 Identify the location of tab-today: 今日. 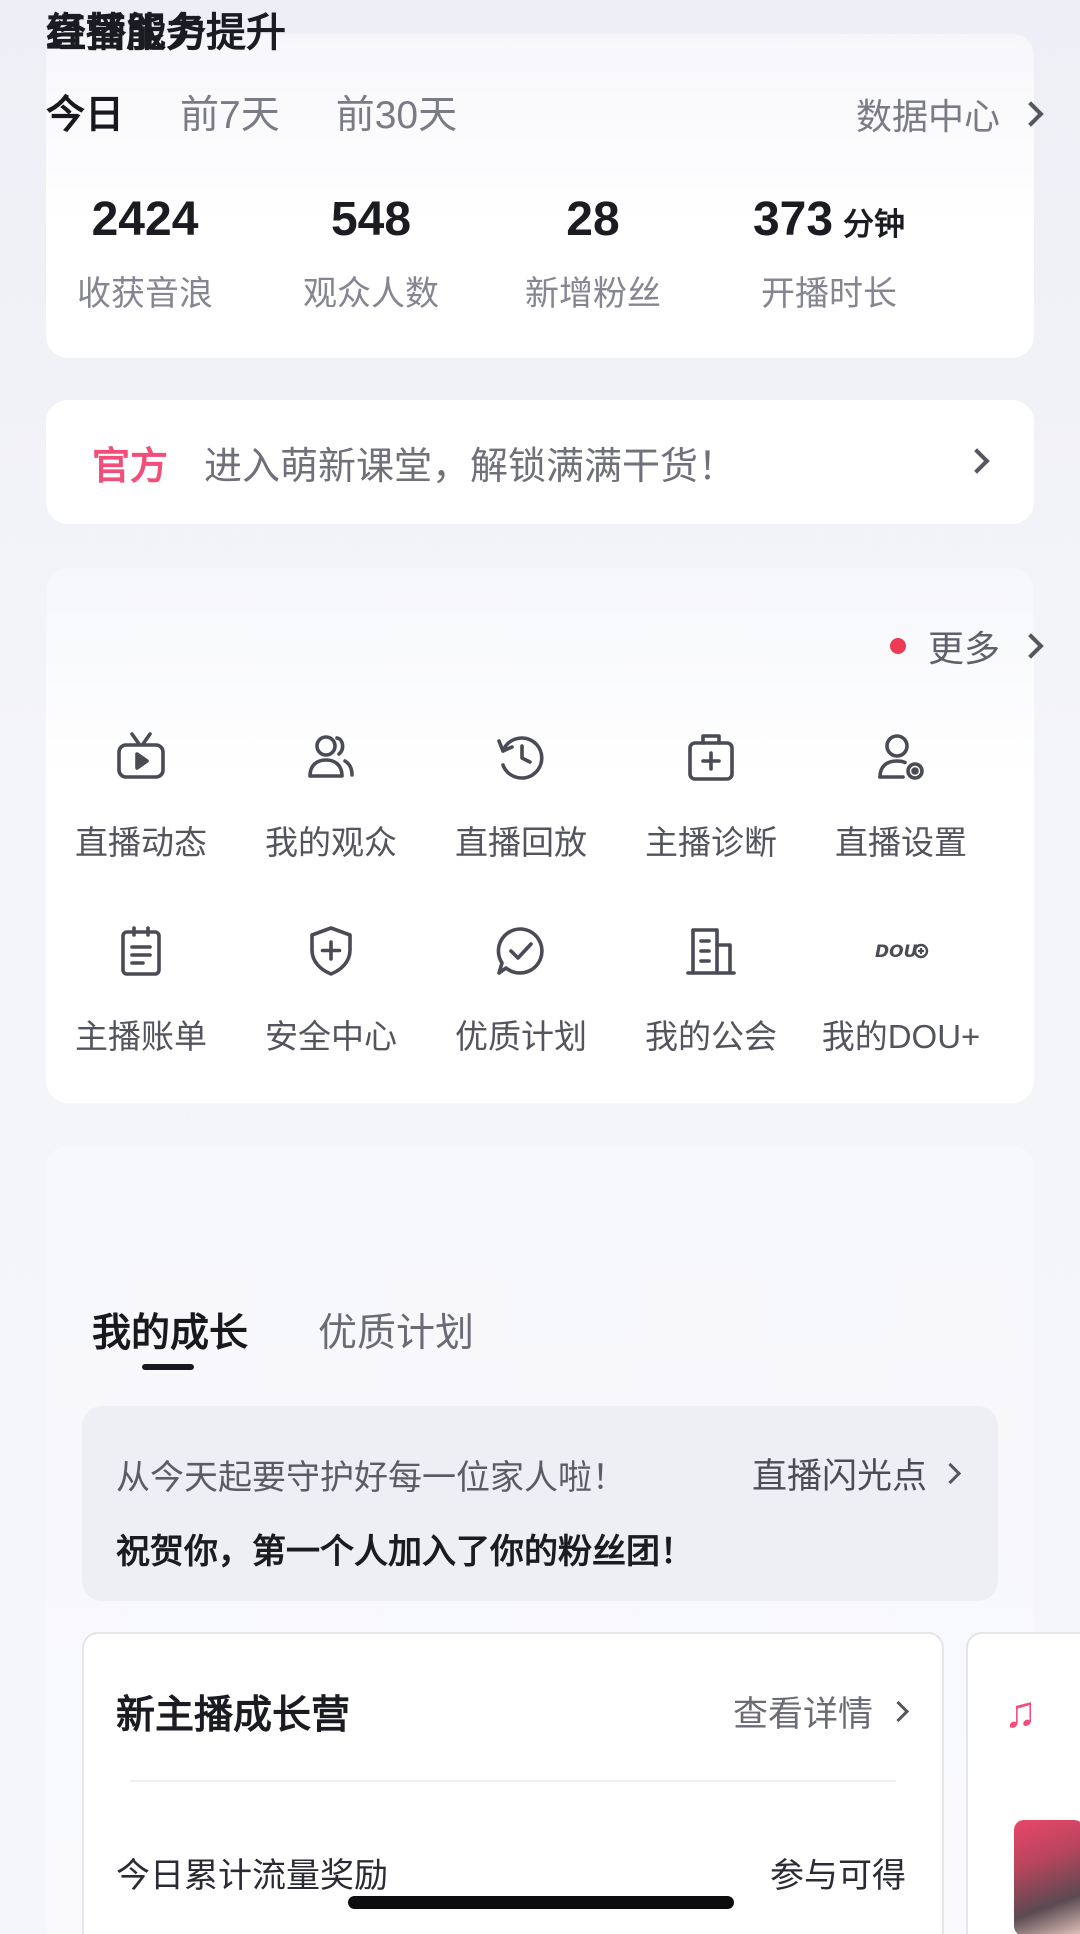
(85, 118).